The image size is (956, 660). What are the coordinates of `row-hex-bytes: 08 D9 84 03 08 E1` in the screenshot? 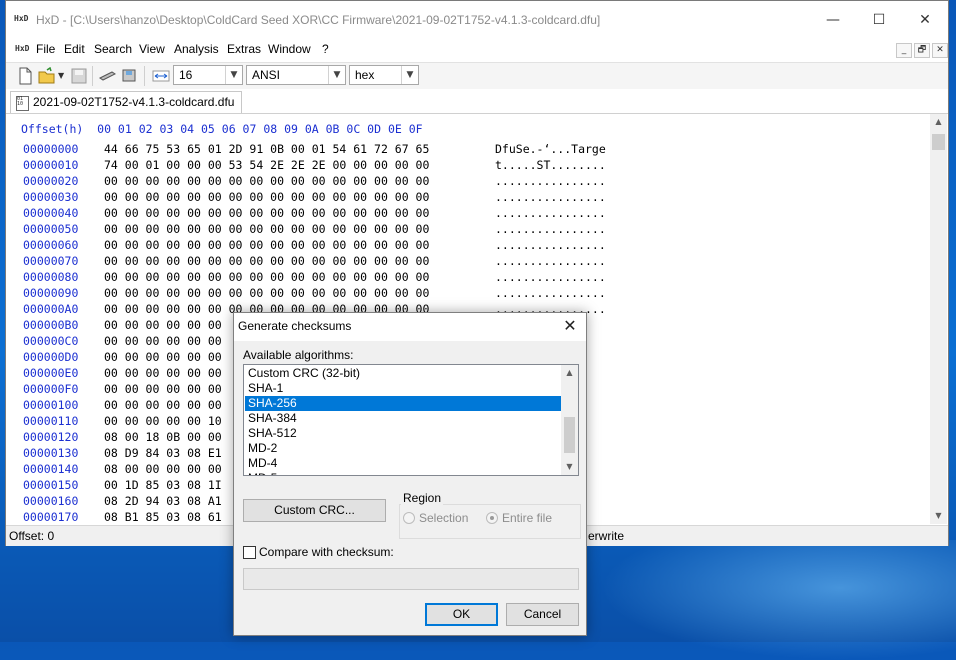 It's located at (163, 453).